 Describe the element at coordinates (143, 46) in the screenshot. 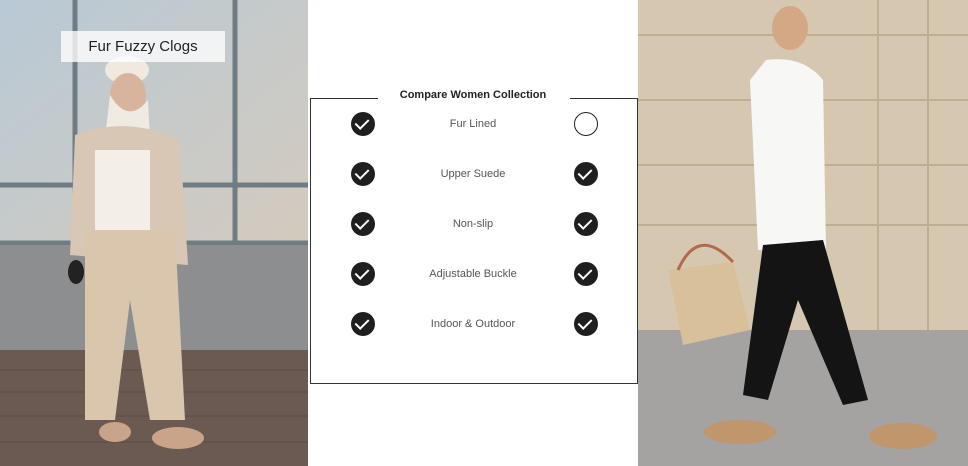

I see `product-tag: Fur Fuzzy Clogs` at that location.